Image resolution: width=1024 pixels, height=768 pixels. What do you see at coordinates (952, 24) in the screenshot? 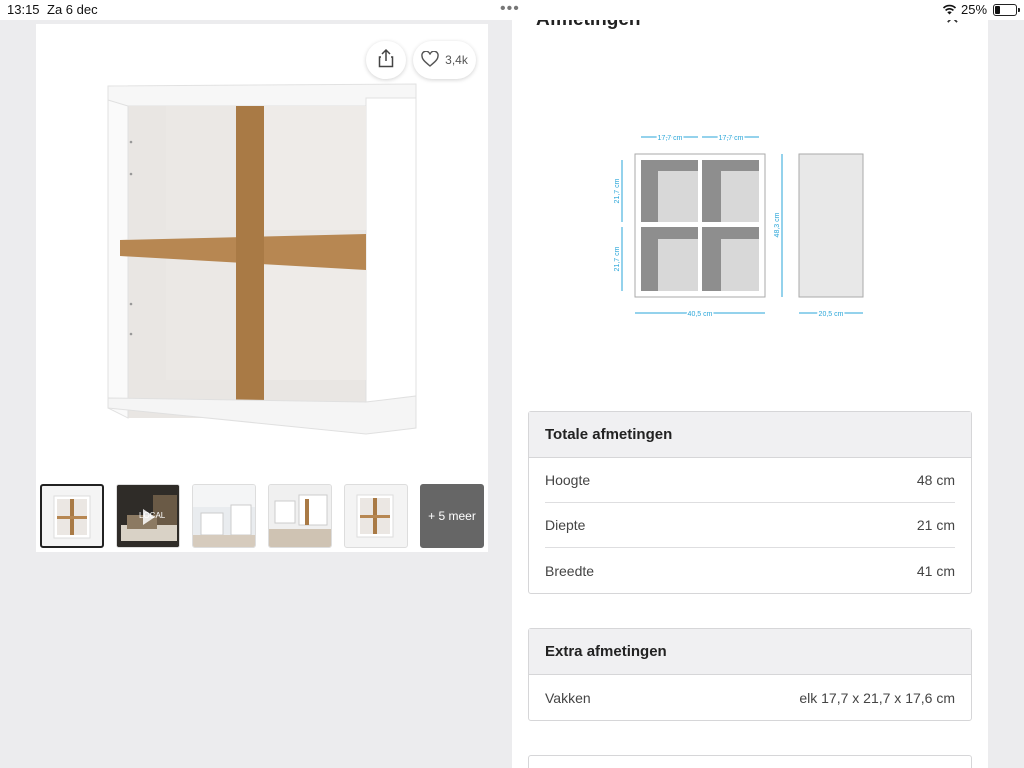
I see `close-icon: ✕` at bounding box center [952, 24].